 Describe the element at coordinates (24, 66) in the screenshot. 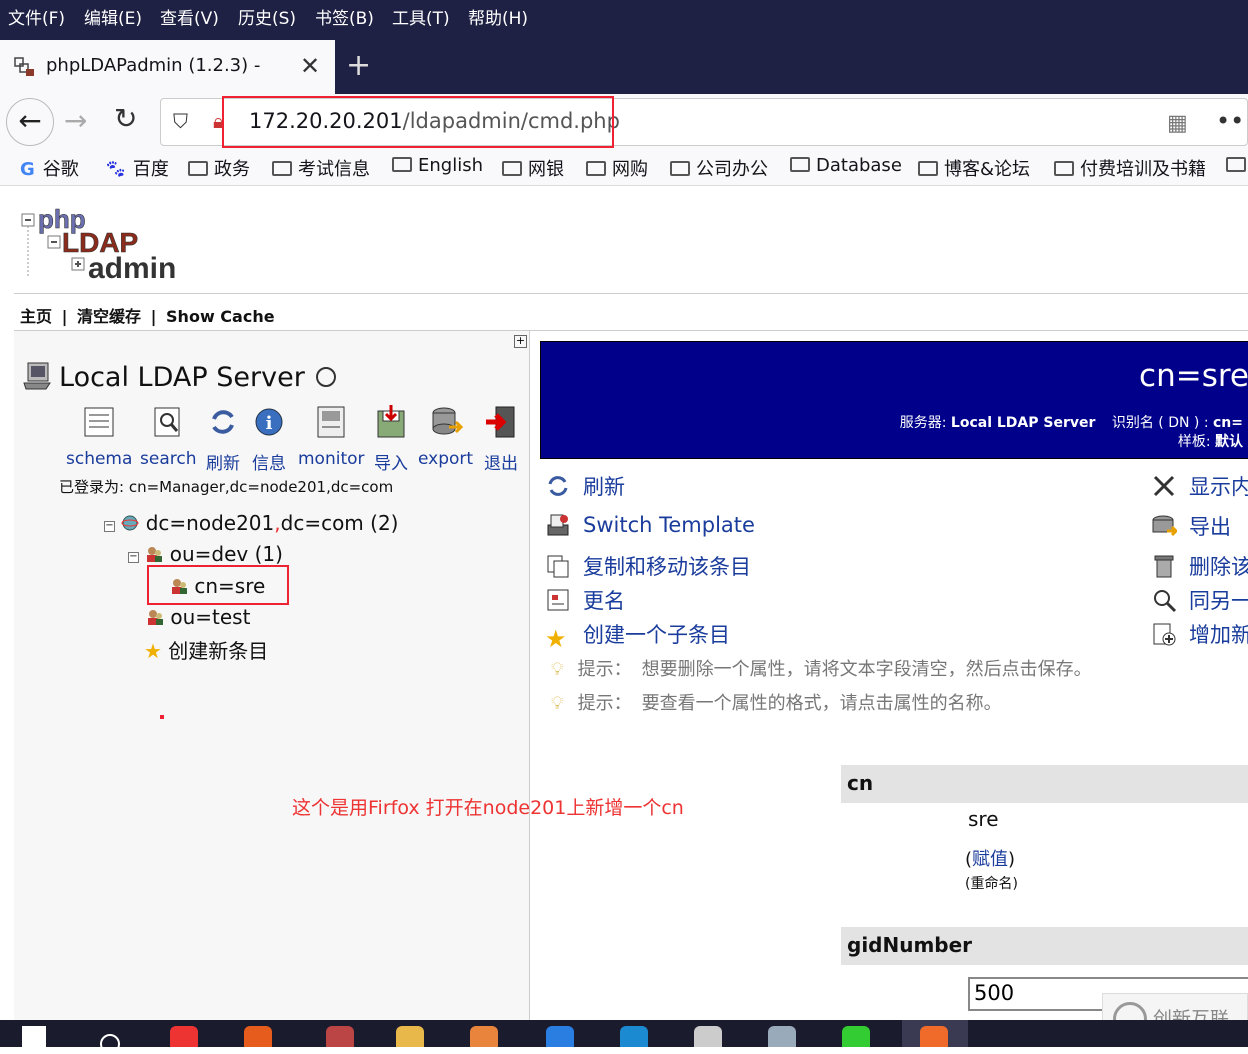

I see `phpldapadmin-favicon-icon` at that location.